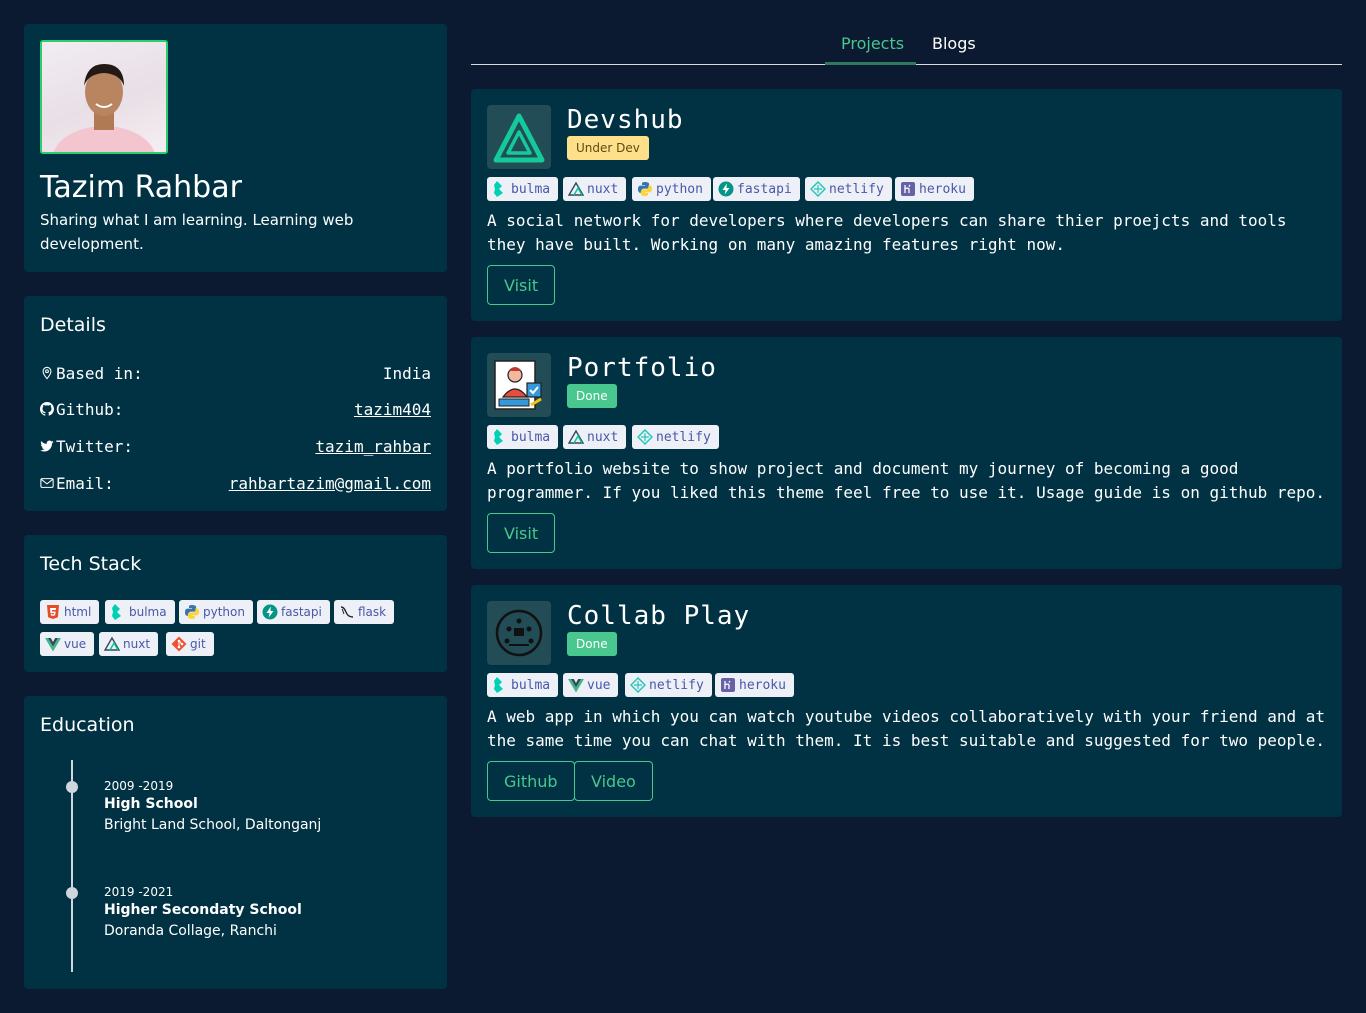  What do you see at coordinates (47, 483) in the screenshot?
I see `mail-icon` at bounding box center [47, 483].